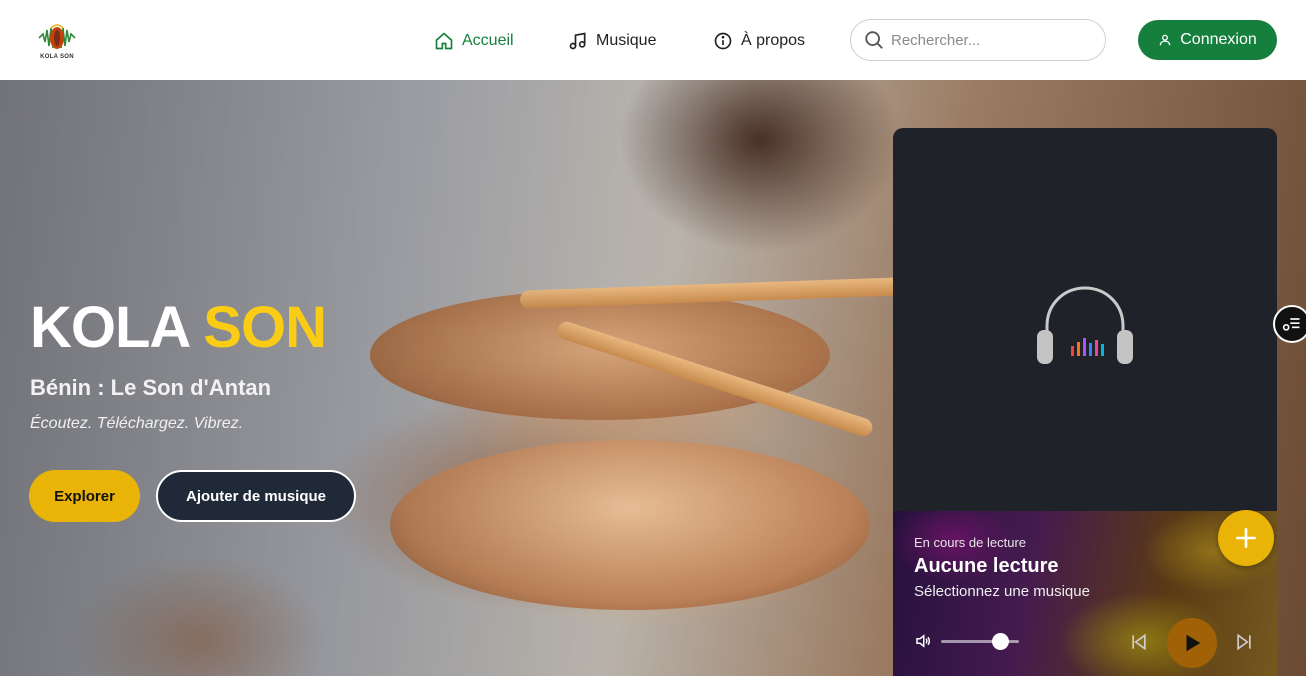 The width and height of the screenshot is (1306, 676). I want to click on nav-music: Musique, so click(612, 41).